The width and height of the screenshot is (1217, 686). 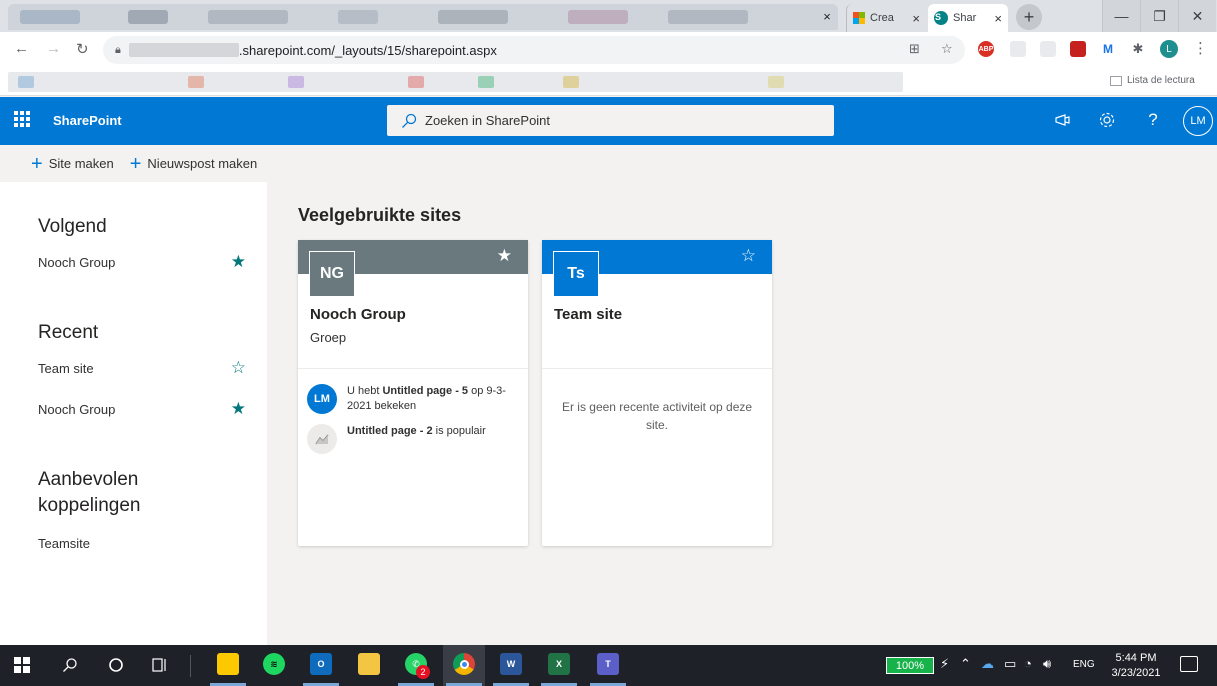 What do you see at coordinates (322, 399) in the screenshot?
I see `activity-avatar: LM` at bounding box center [322, 399].